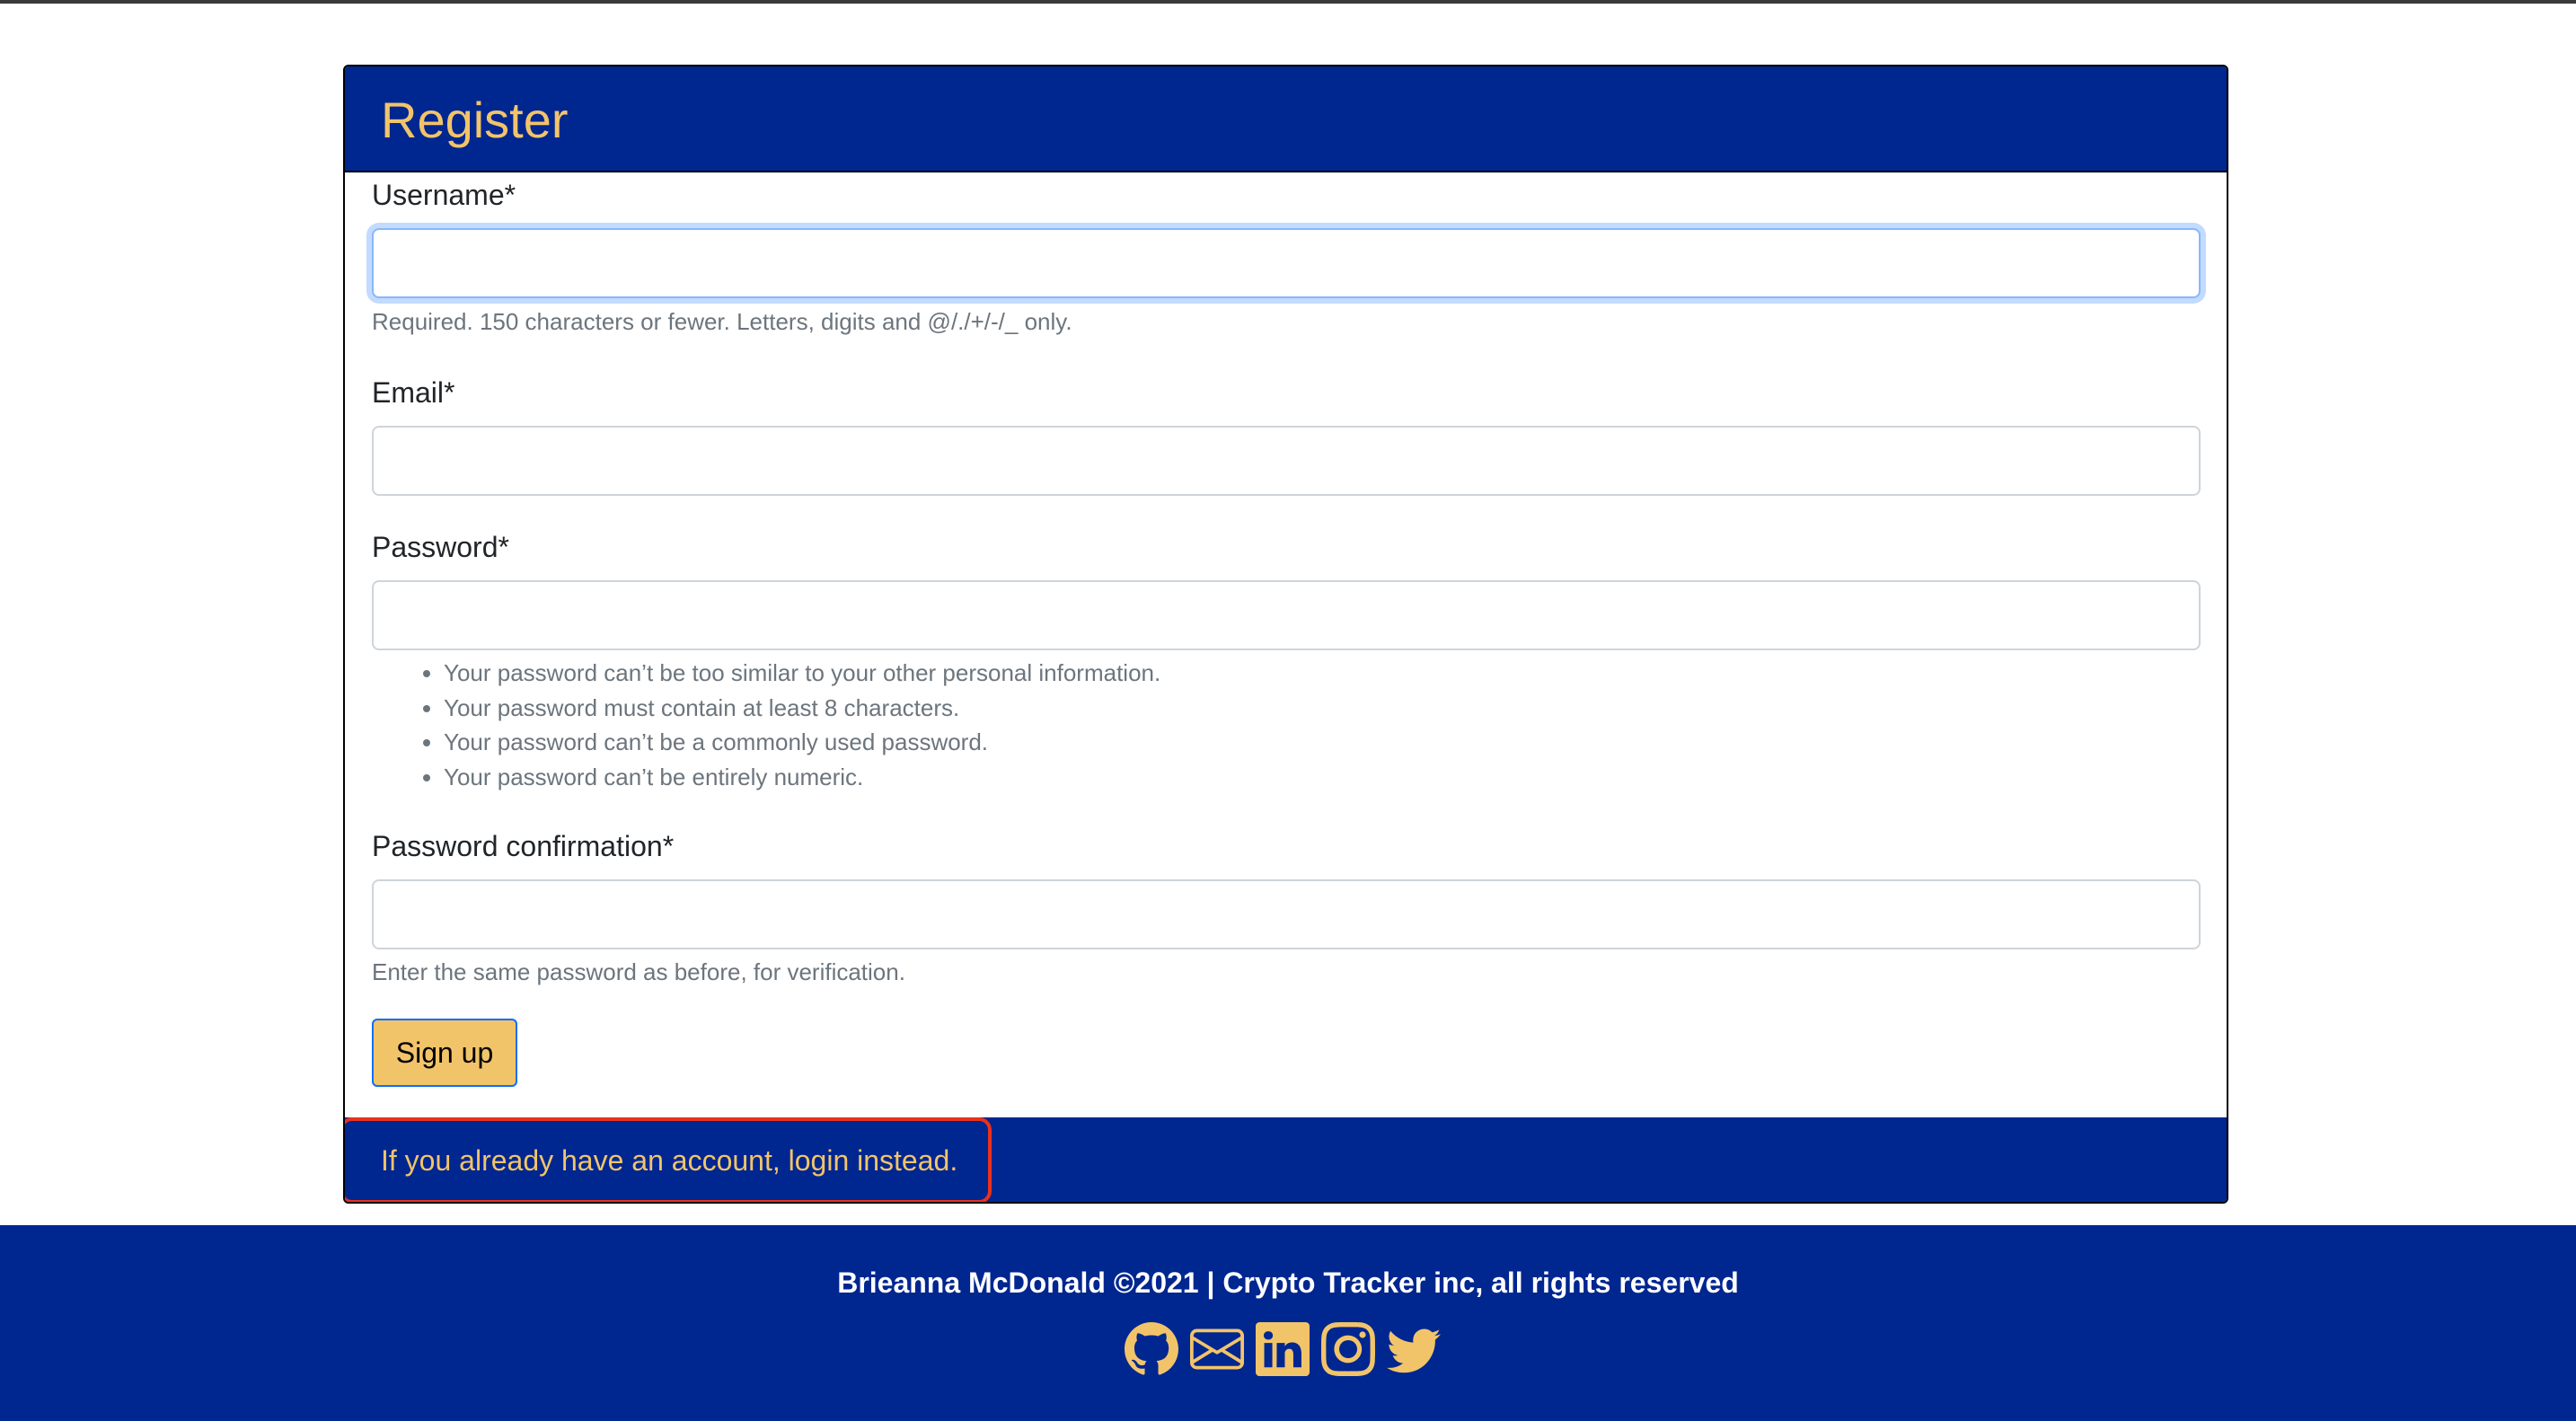 The width and height of the screenshot is (2576, 1421). I want to click on email-label: Email*, so click(413, 392).